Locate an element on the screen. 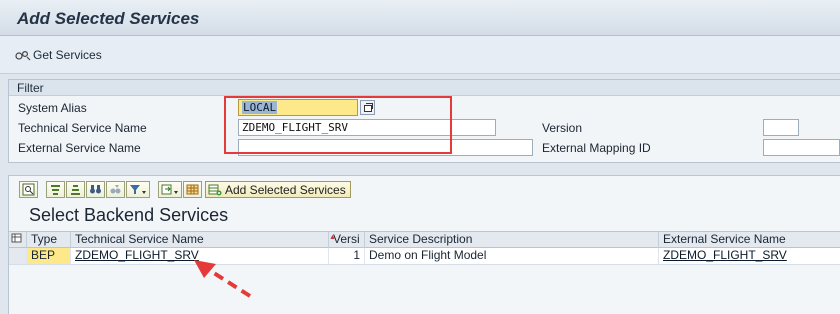 This screenshot has height=314, width=840. cell-type: BEP is located at coordinates (49, 256).